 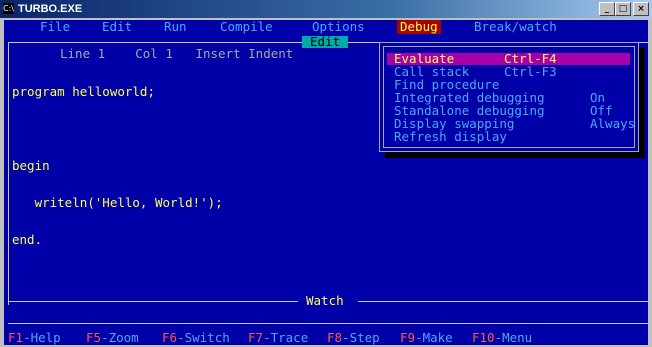 What do you see at coordinates (8, 8) in the screenshot?
I see `console-app-icon: C:\` at bounding box center [8, 8].